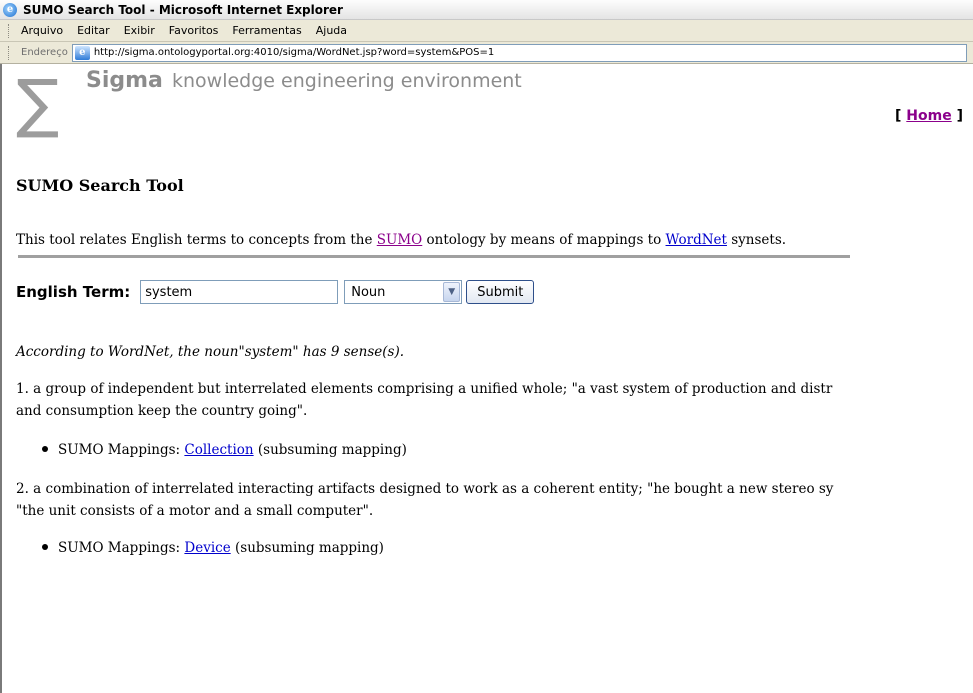  What do you see at coordinates (42, 30) in the screenshot?
I see `menu-arquivo: Arquivo` at bounding box center [42, 30].